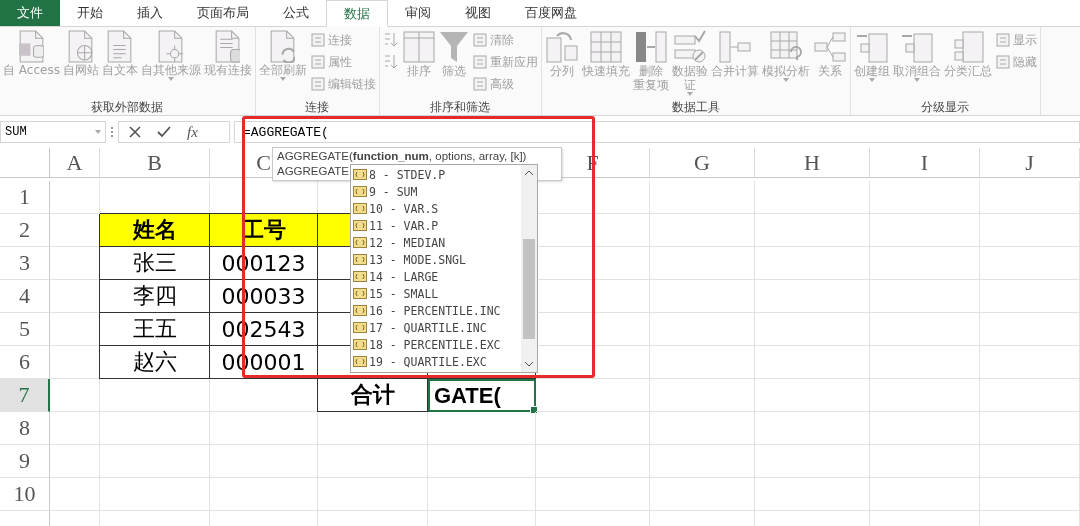 This screenshot has height=526, width=1080. I want to click on ribbon-tab: 页面布局, so click(223, 13).